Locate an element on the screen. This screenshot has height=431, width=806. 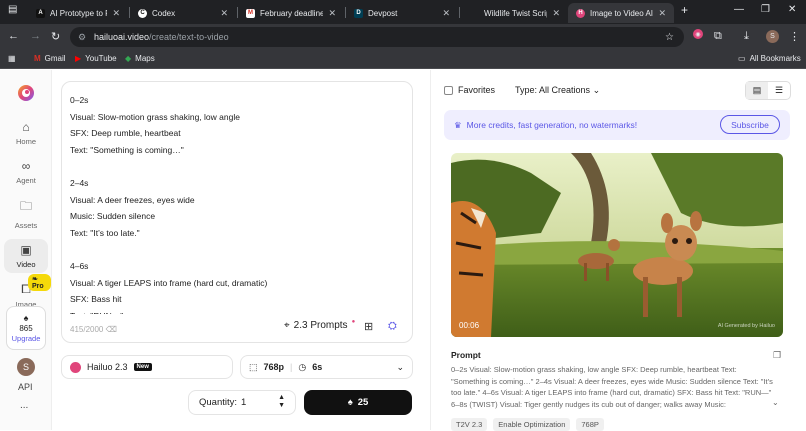
resolution-icon: ⬚ is located at coordinates (253, 366).